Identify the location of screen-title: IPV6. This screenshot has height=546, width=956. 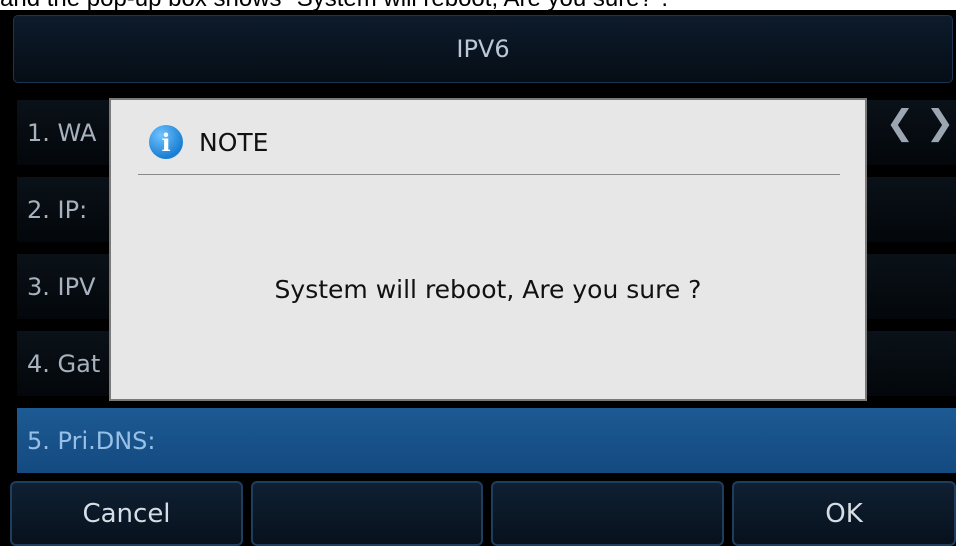
(483, 49).